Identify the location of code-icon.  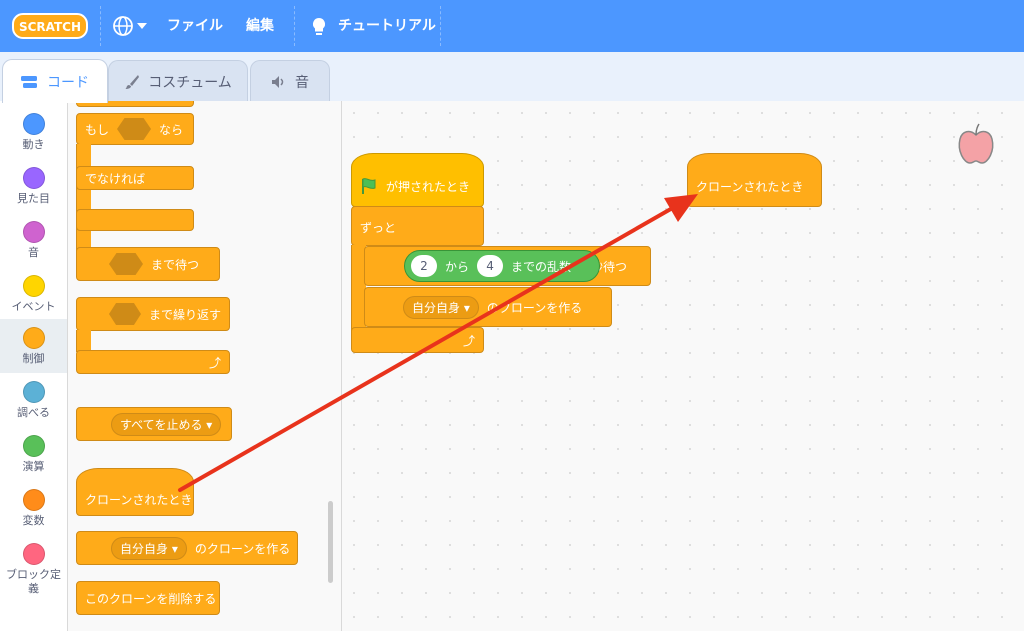
(29, 81).